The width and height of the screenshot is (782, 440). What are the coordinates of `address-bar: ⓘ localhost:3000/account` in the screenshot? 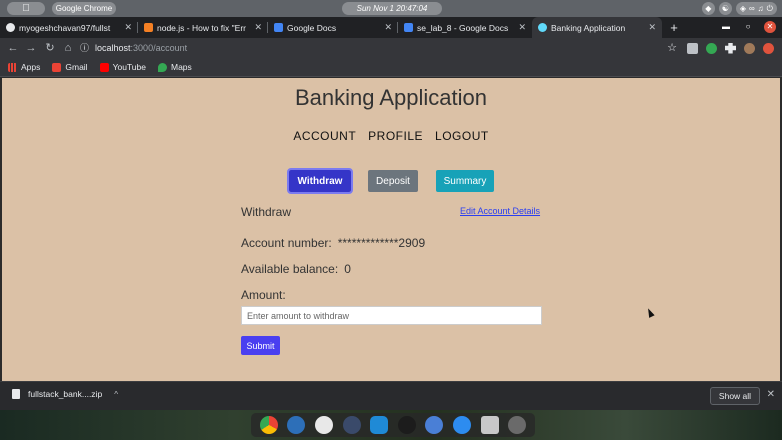 It's located at (375, 48).